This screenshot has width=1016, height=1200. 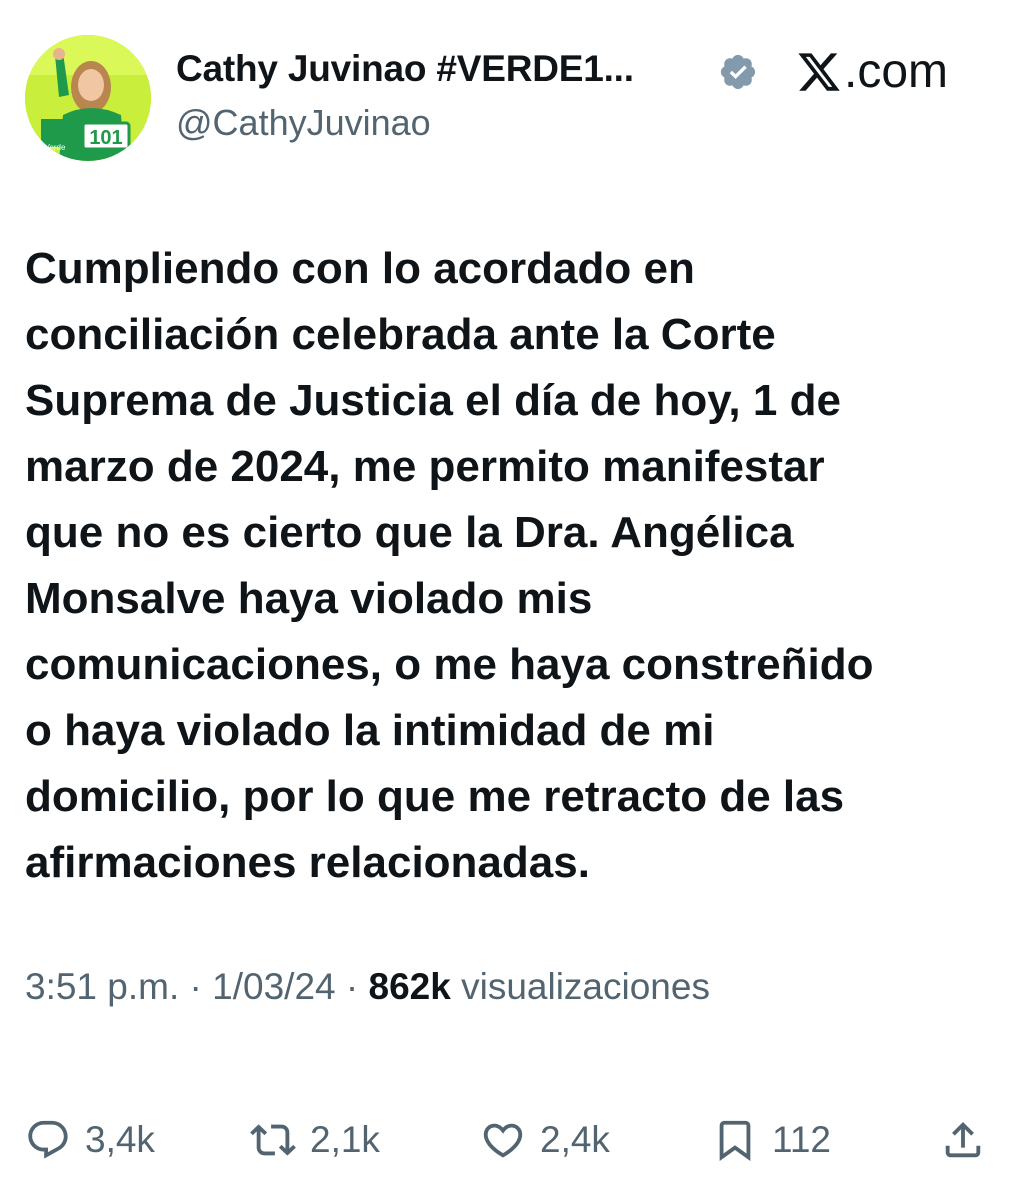 I want to click on repost-button: 2,1k, so click(x=315, y=1140).